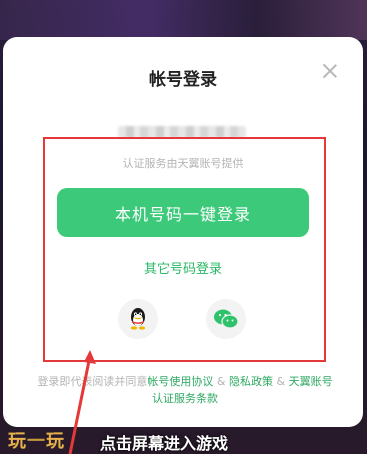 This screenshot has width=367, height=454. Describe the element at coordinates (330, 71) in the screenshot. I see `close-icon` at that location.